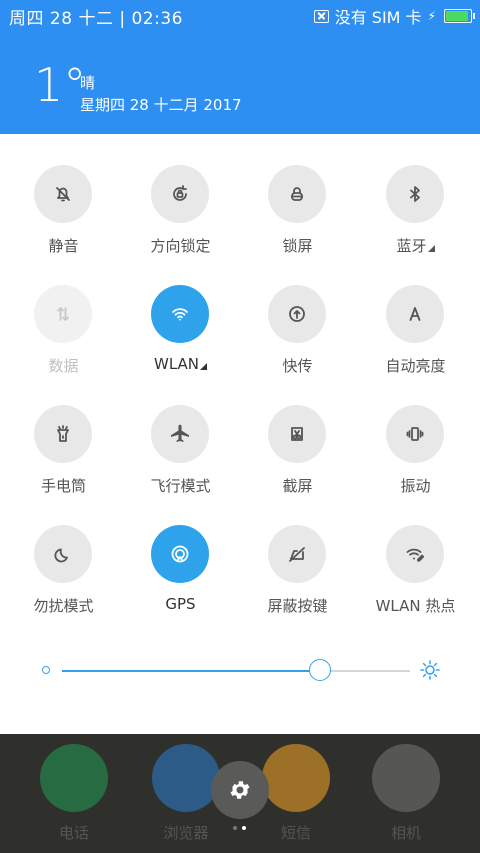  Describe the element at coordinates (239, 828) in the screenshot. I see `page-indicator` at that location.